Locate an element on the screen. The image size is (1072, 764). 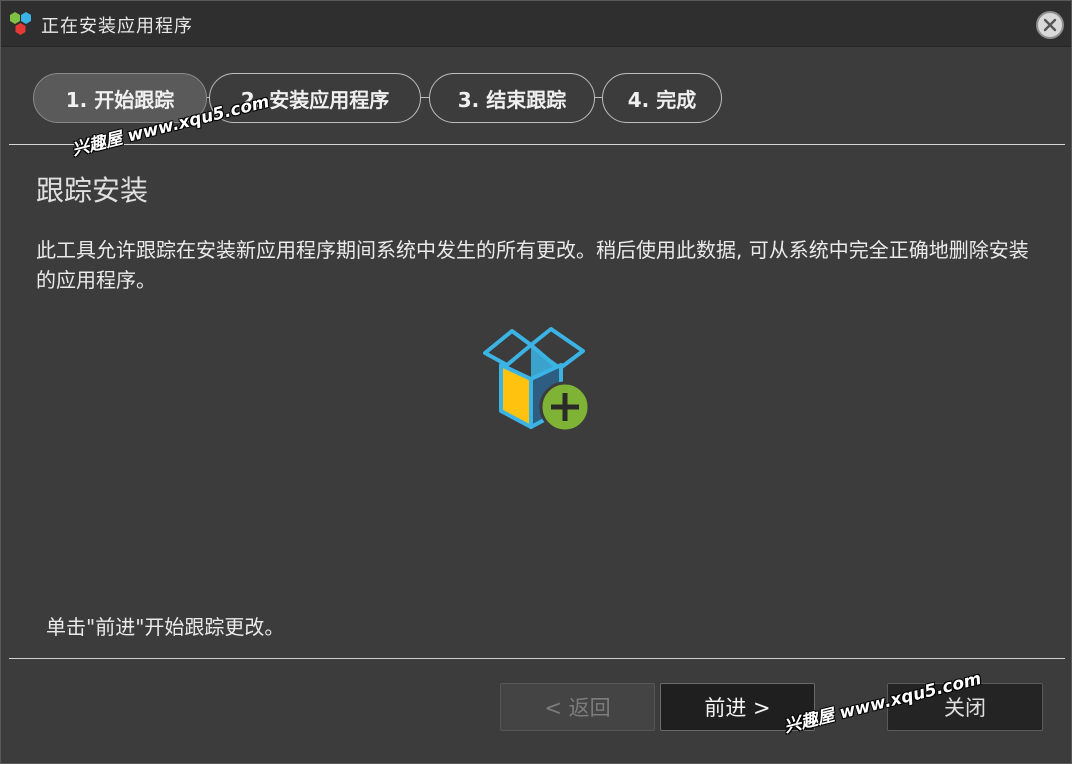
wizard-steps: 1. 开始跟踪 2. 安装应用程序 3. 结束跟踪 4. 完成 is located at coordinates (383, 98).